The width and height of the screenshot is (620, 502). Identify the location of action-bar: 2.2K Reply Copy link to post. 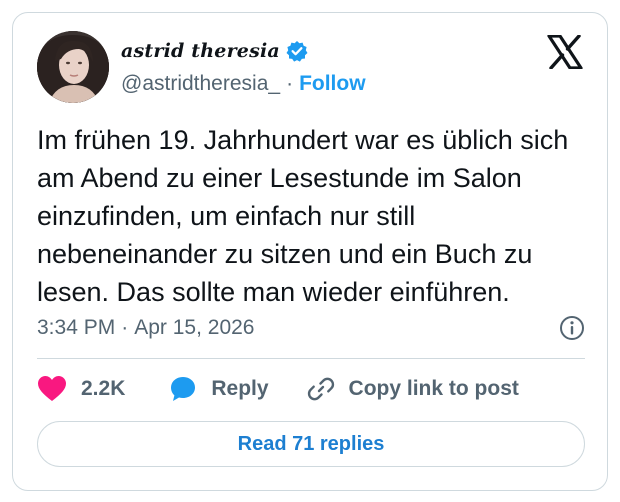
(278, 389).